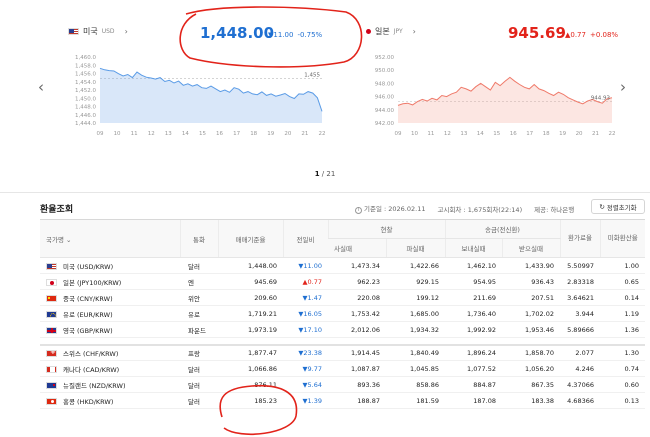  I want to click on x-tick-label: 13, so click(463, 134).